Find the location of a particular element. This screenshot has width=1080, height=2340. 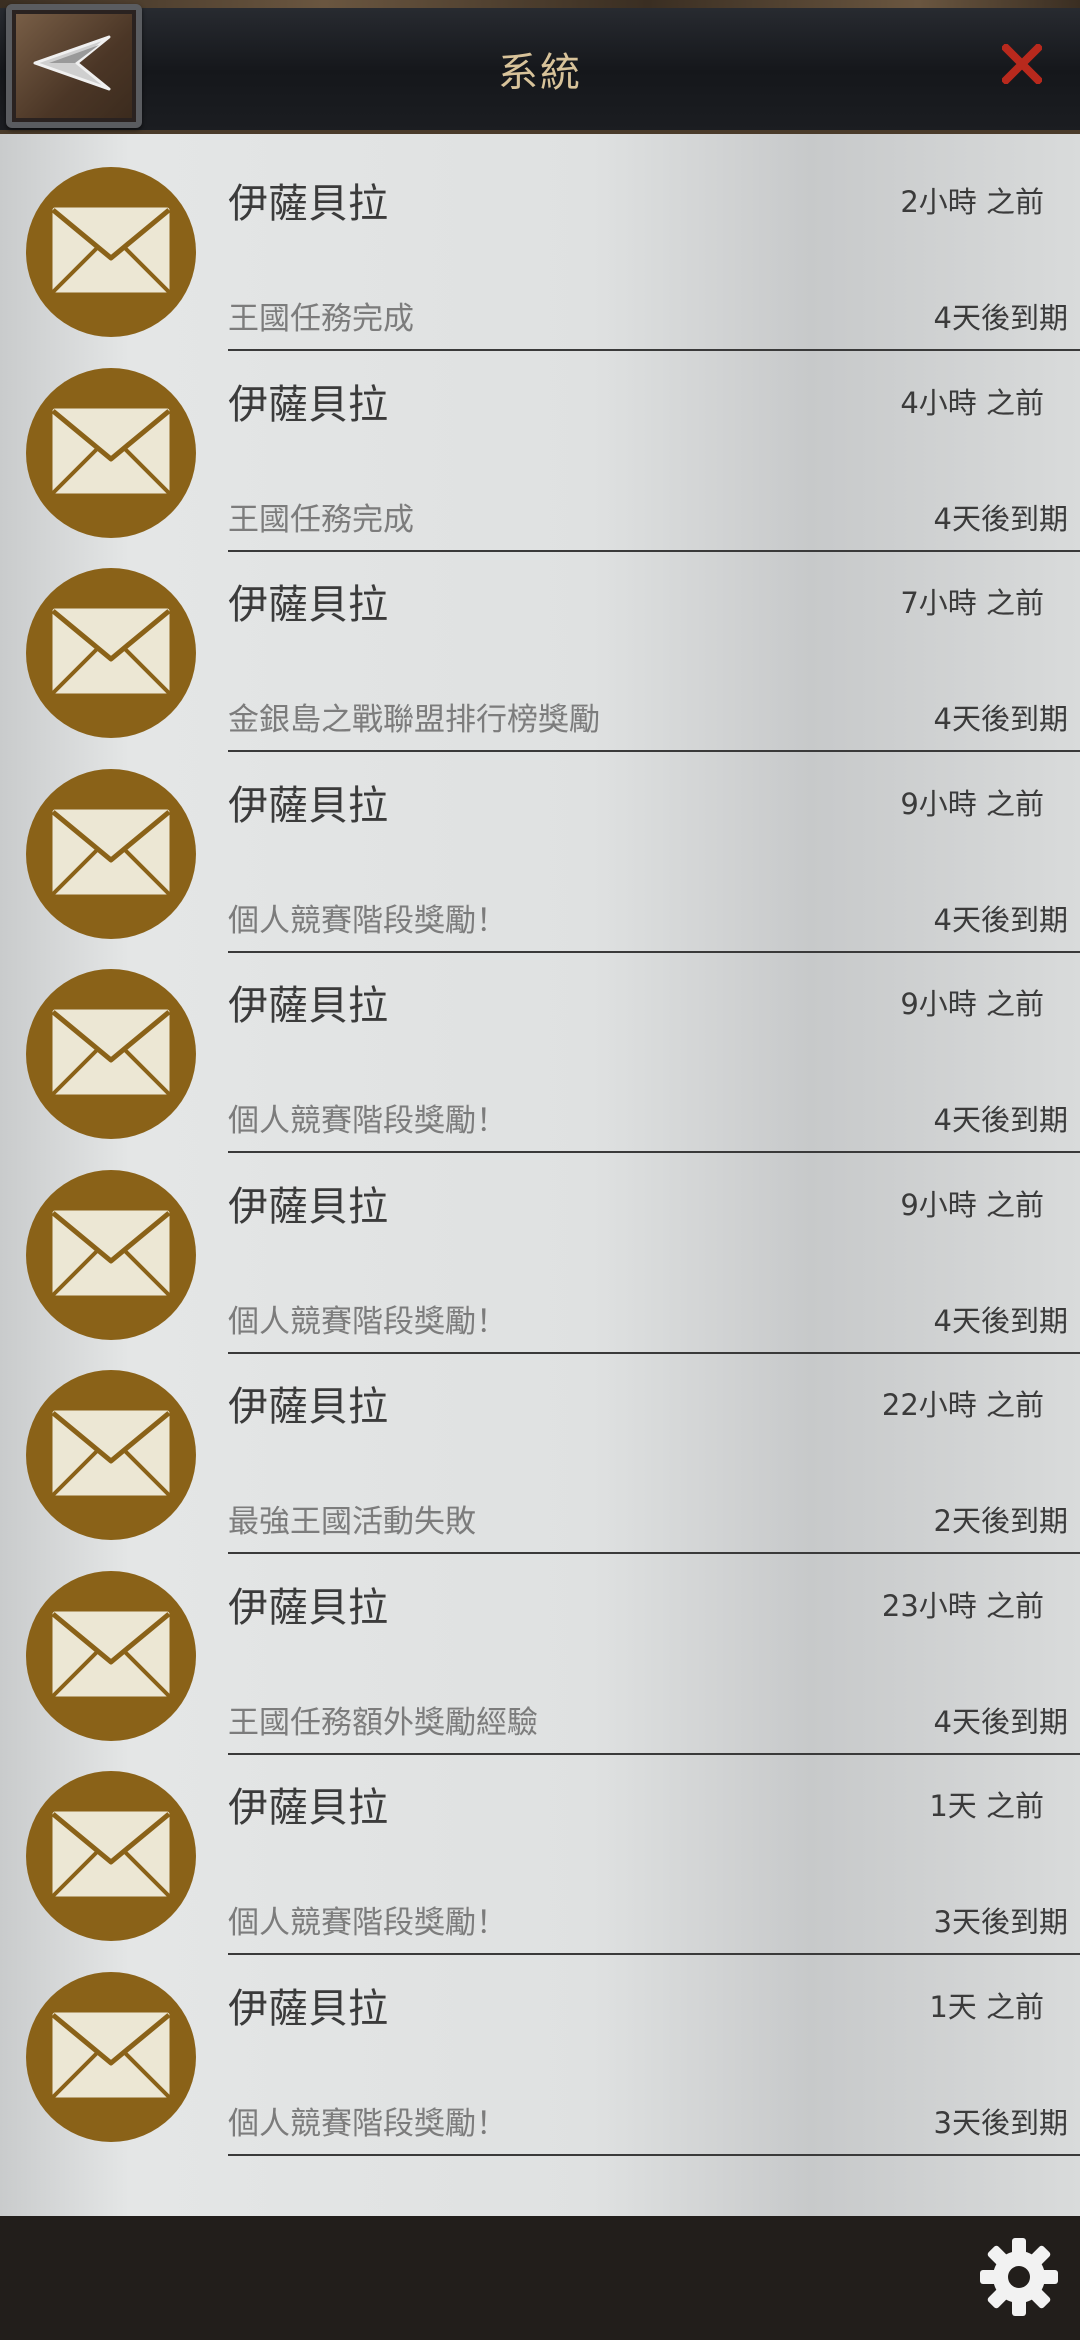

close-icon is located at coordinates (1022, 65).